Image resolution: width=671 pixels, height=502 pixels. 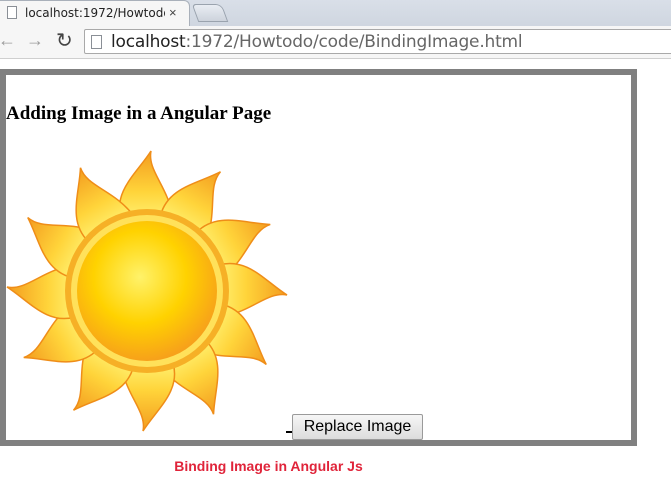 What do you see at coordinates (210, 13) in the screenshot?
I see `new-tab-button` at bounding box center [210, 13].